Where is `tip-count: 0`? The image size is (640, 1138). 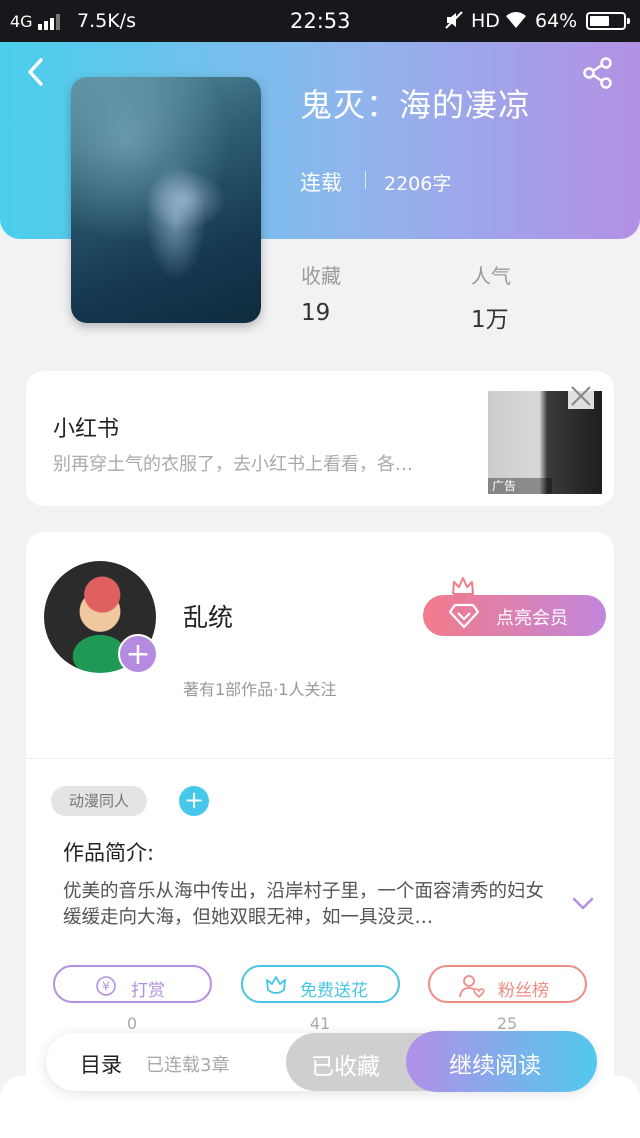 tip-count: 0 is located at coordinates (132, 1023).